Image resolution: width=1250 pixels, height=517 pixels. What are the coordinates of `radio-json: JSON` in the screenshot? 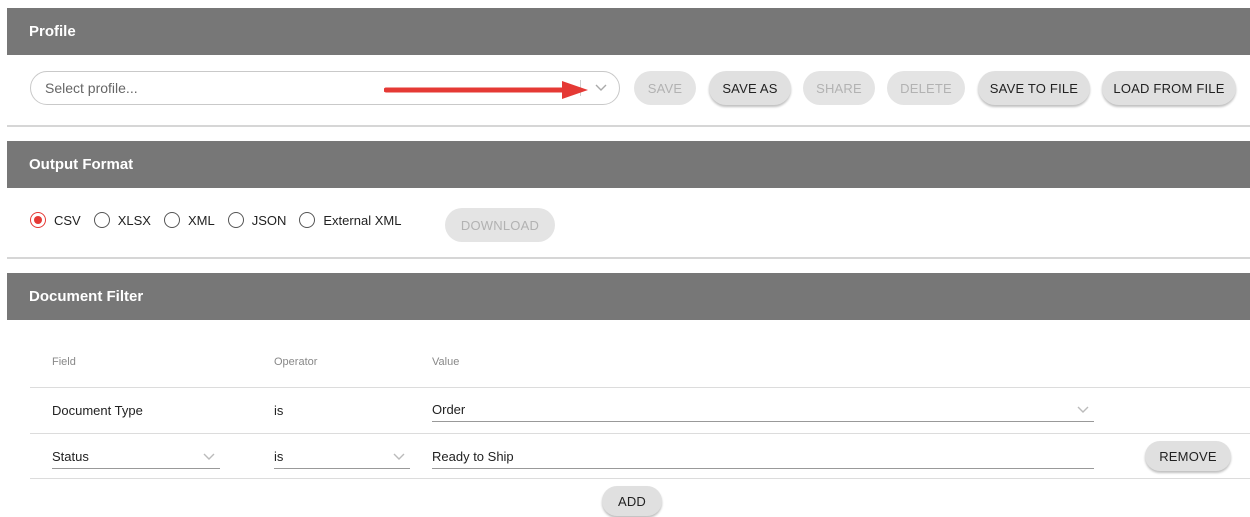 It's located at (257, 220).